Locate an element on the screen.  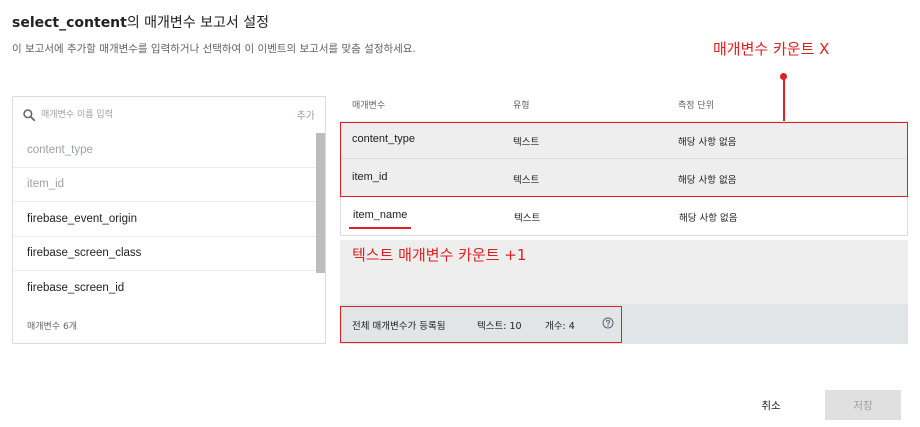
search-row: 추가 is located at coordinates (169, 115).